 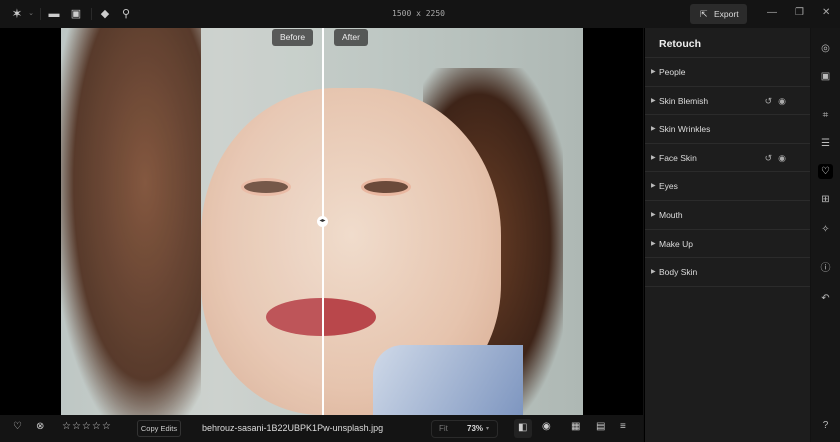 What do you see at coordinates (17, 14) in the screenshot?
I see `logo-star-icon: ✶` at bounding box center [17, 14].